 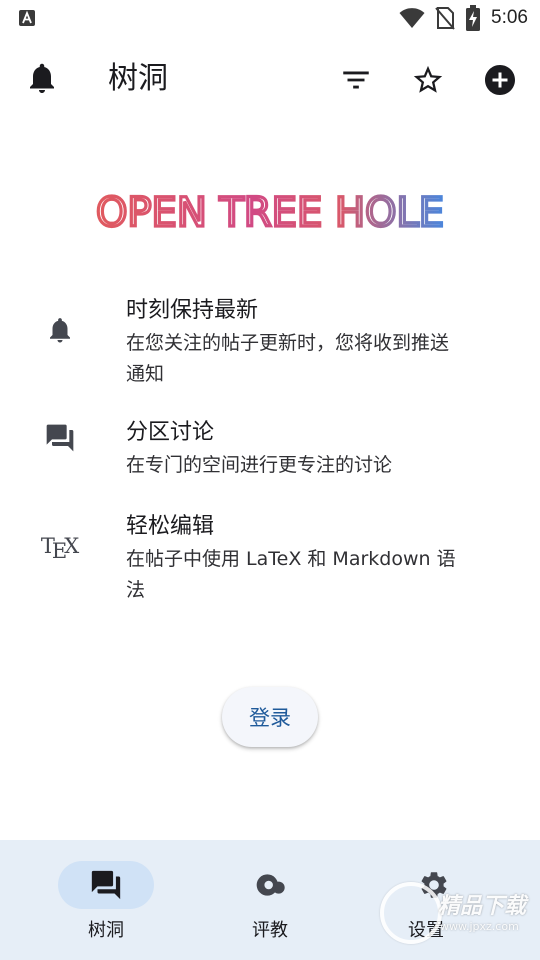 I want to click on battery-charging-icon, so click(x=473, y=18).